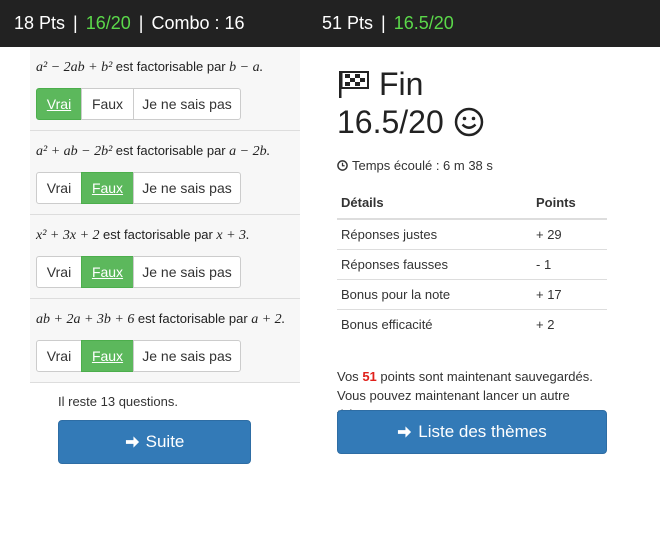 This screenshot has width=660, height=560. I want to click on row-label: Bonus pour la note, so click(434, 294).